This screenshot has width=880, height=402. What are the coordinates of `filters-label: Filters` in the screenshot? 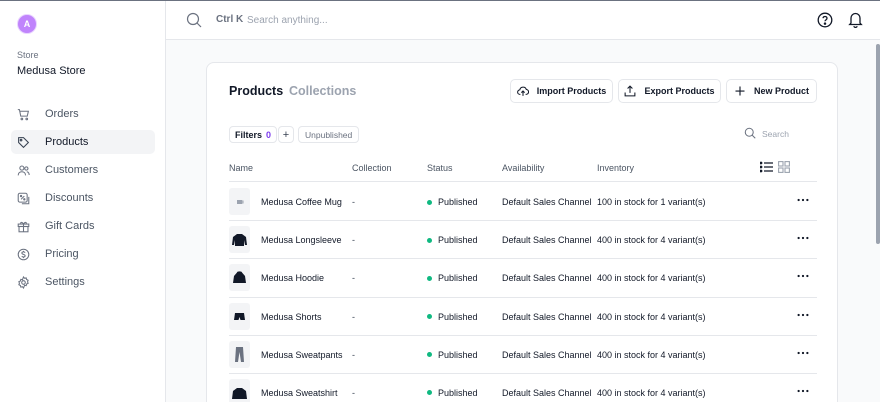 It's located at (249, 134).